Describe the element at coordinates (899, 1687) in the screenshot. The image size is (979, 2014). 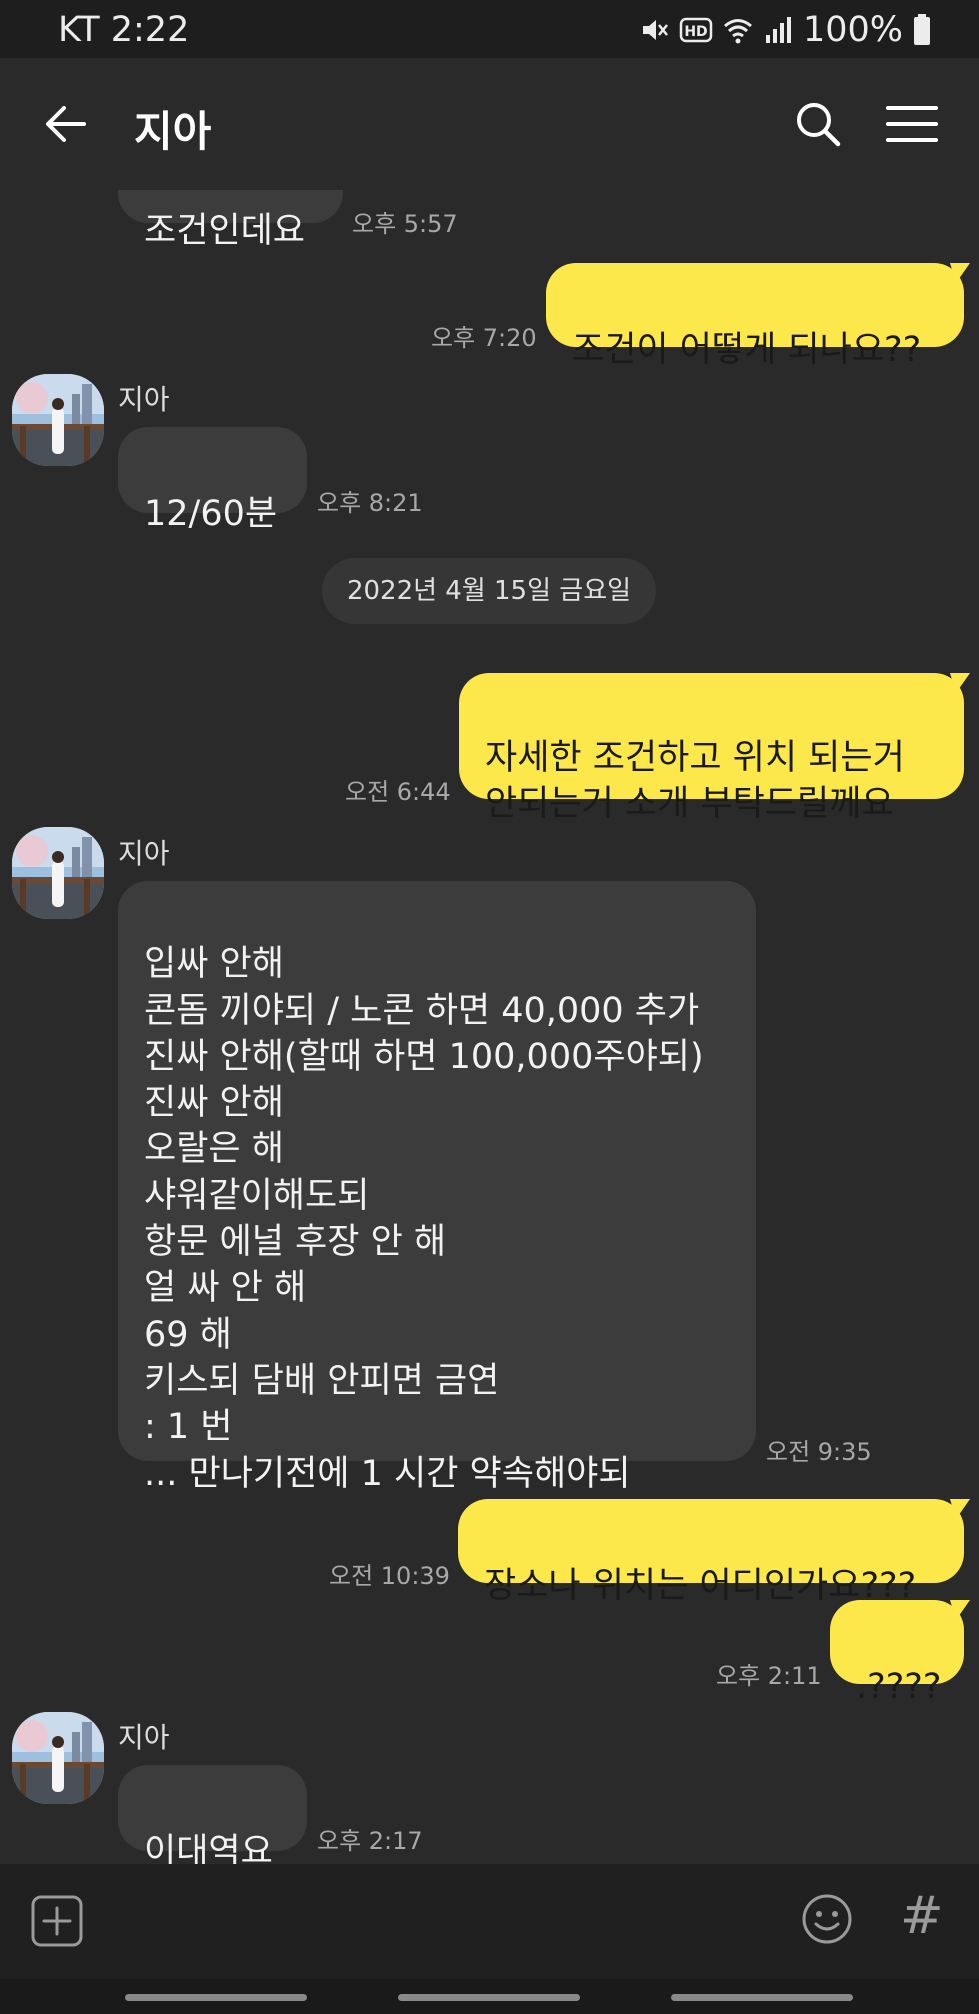
I see `message-text: .????` at that location.